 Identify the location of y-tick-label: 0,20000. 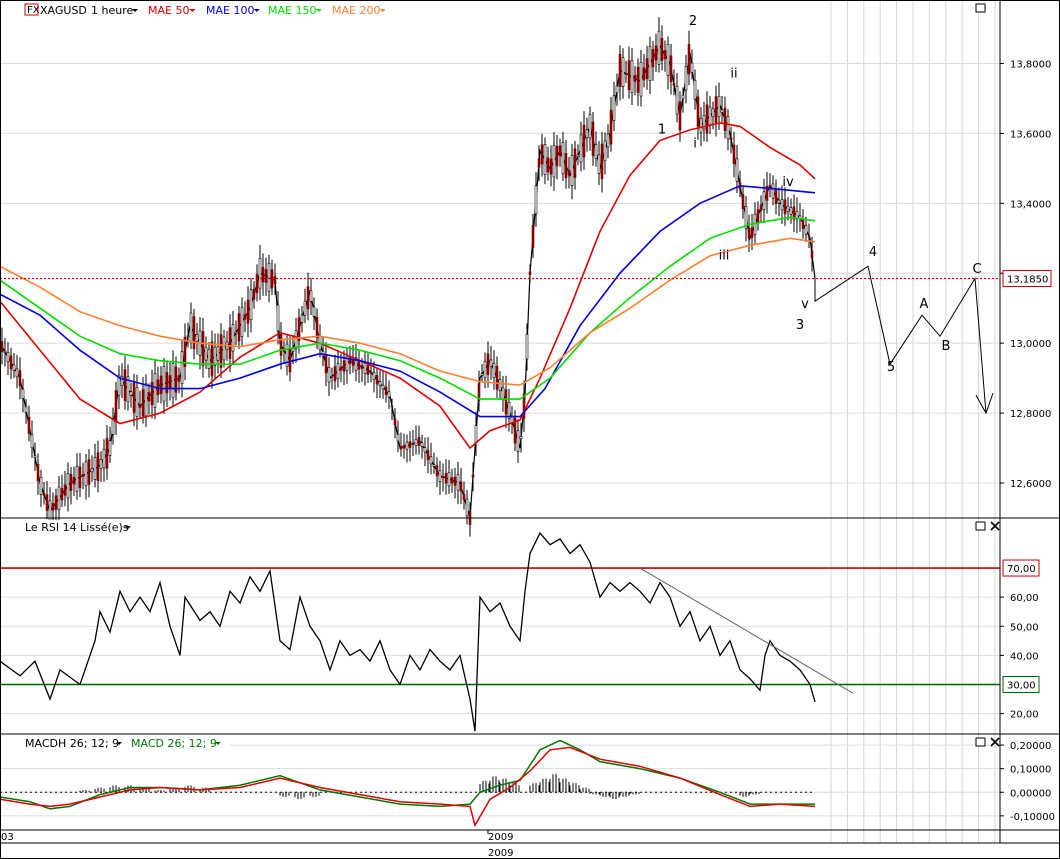
(1030, 746).